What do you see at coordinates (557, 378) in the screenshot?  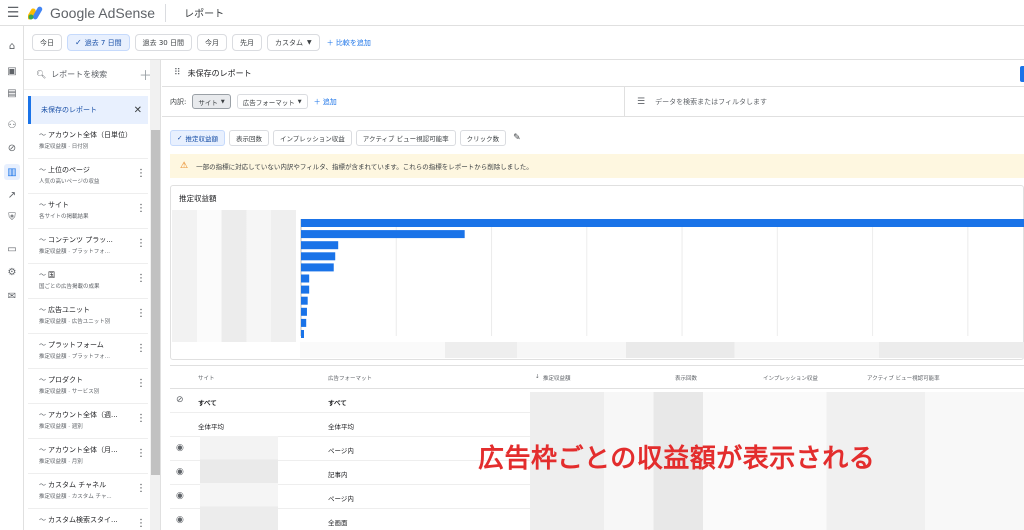 I see `col-header-estimated-earnings: 推定収益額` at bounding box center [557, 378].